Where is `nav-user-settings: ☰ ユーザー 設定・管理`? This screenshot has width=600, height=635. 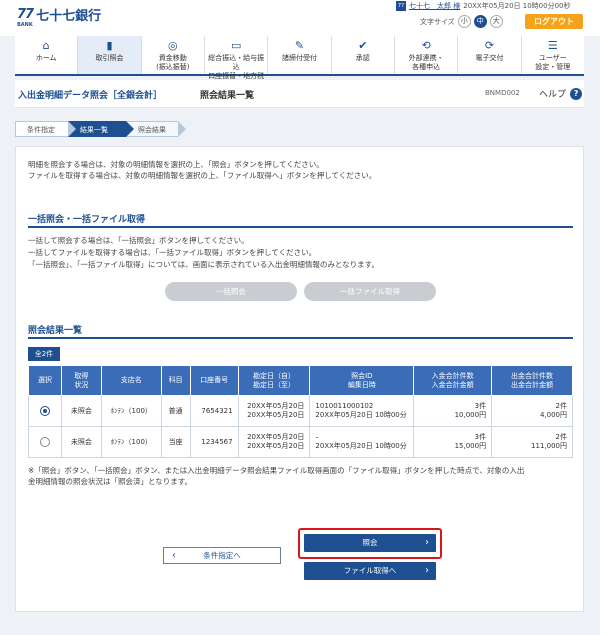 nav-user-settings: ☰ ユーザー 設定・管理 is located at coordinates (552, 55).